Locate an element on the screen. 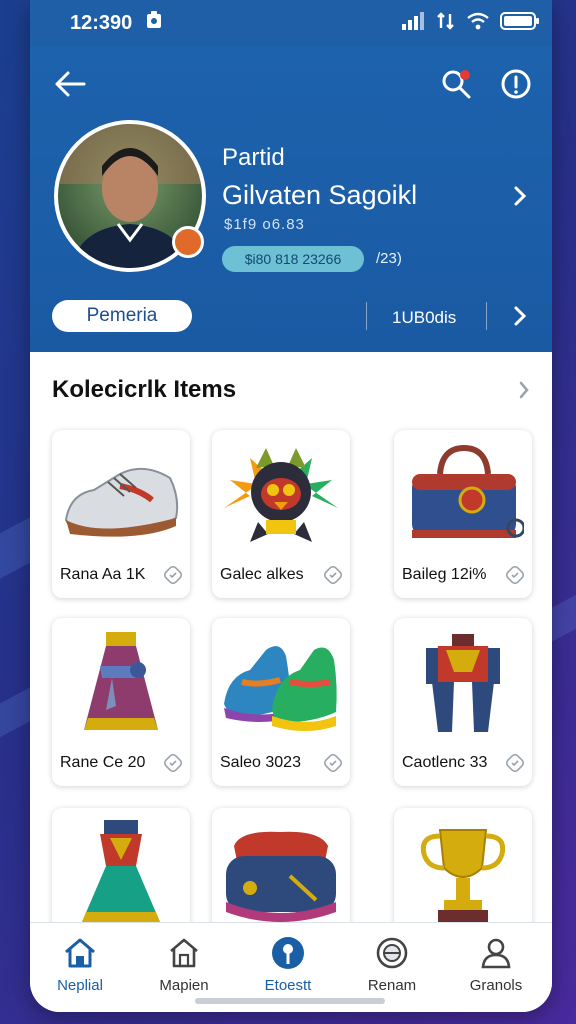  arrow-left-icon is located at coordinates (70, 84).